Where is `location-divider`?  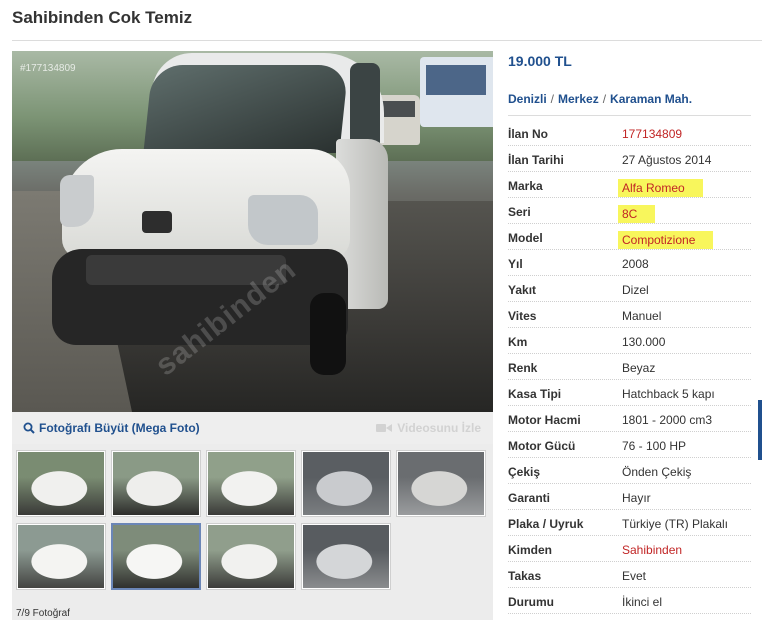
location-divider is located at coordinates (629, 115).